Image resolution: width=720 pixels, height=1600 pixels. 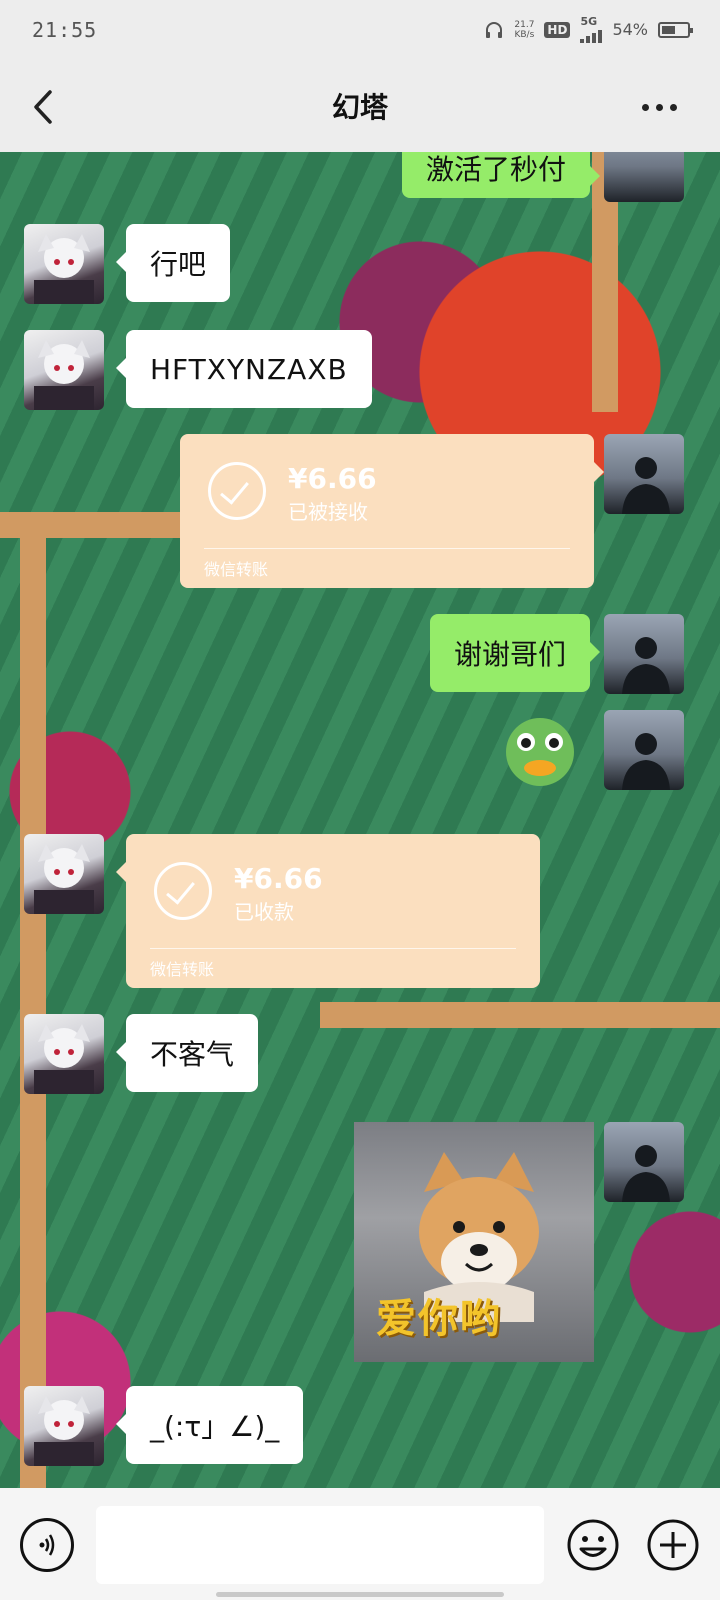 I want to click on chat-header: 幻塔, so click(x=360, y=107).